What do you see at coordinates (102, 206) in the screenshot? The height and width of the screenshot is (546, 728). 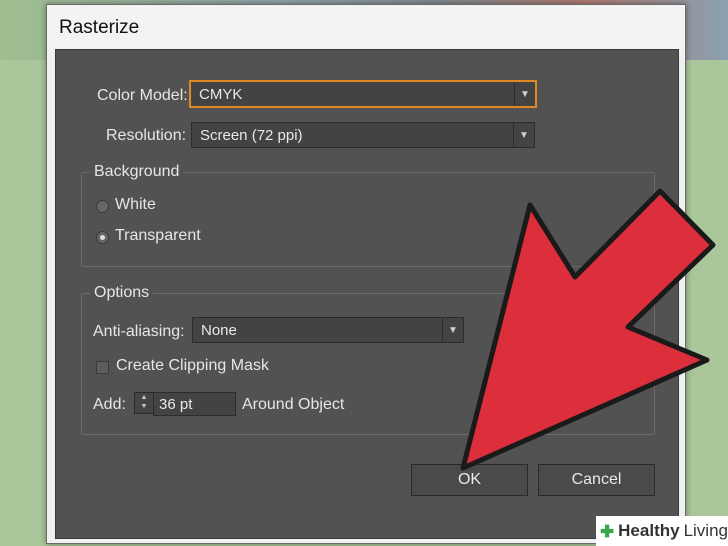 I see `white-radio` at bounding box center [102, 206].